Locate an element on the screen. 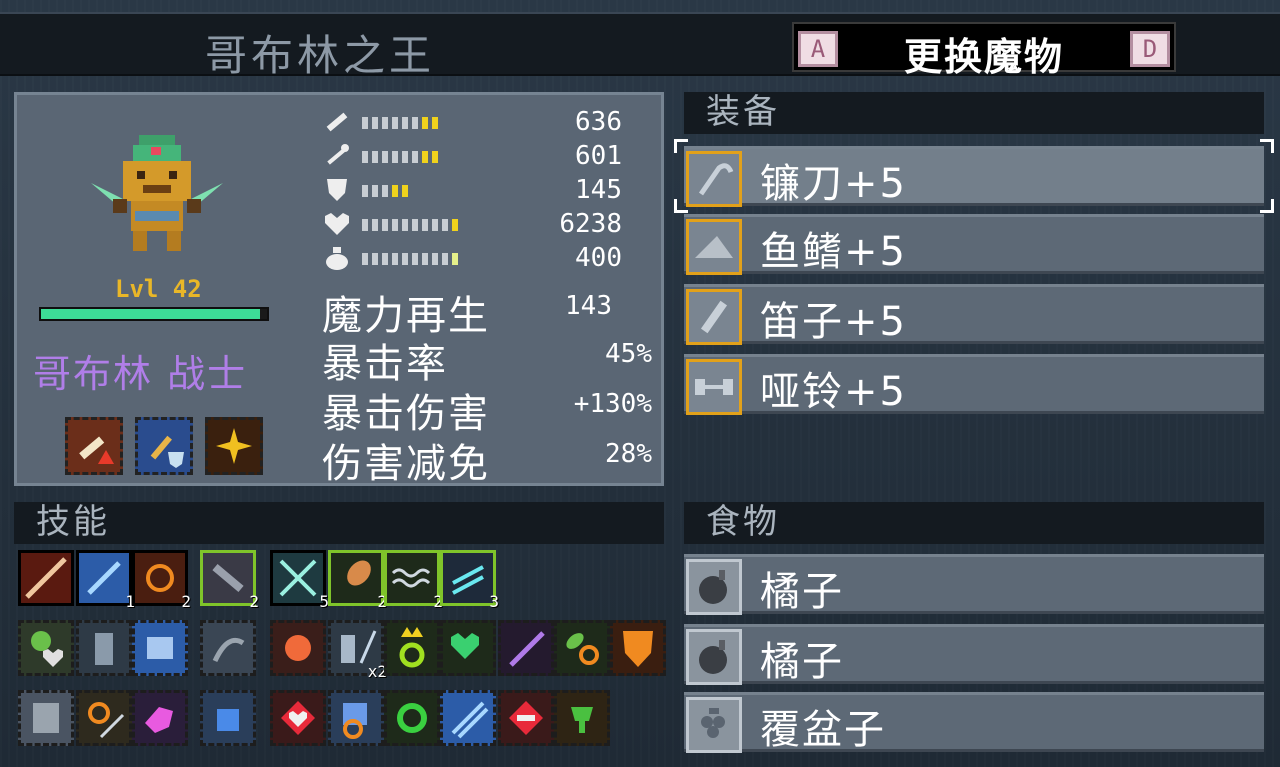  skill-blue-strike-icon: 1 is located at coordinates (105, 580).